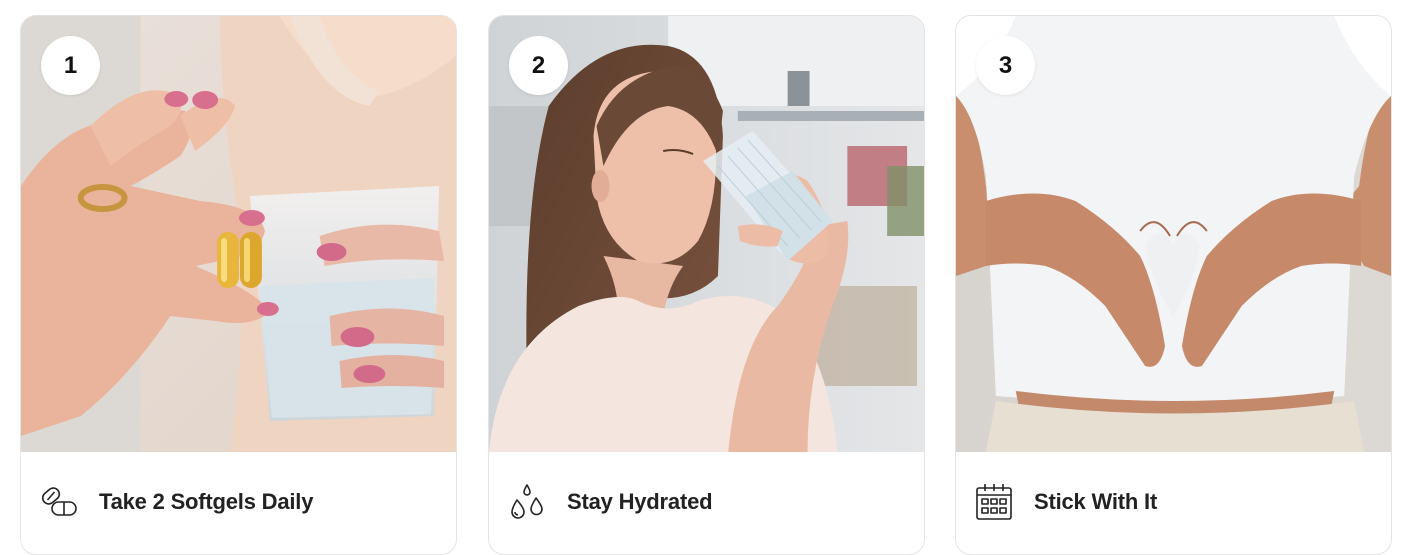 This screenshot has width=1406, height=555. What do you see at coordinates (994, 502) in the screenshot?
I see `calendar-icon` at bounding box center [994, 502].